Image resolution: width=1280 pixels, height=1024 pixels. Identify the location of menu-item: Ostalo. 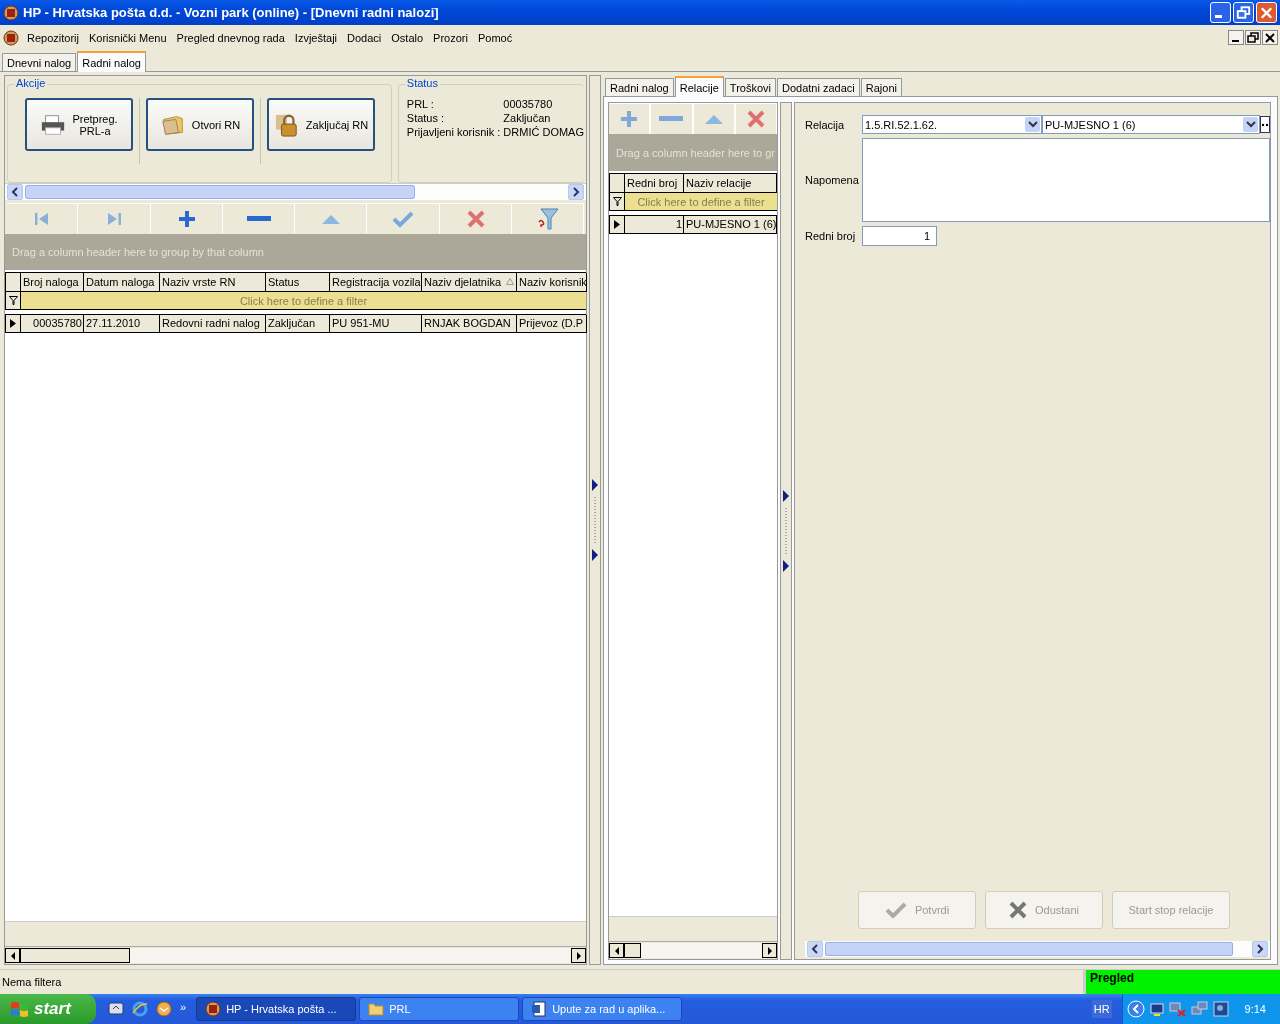
(407, 37).